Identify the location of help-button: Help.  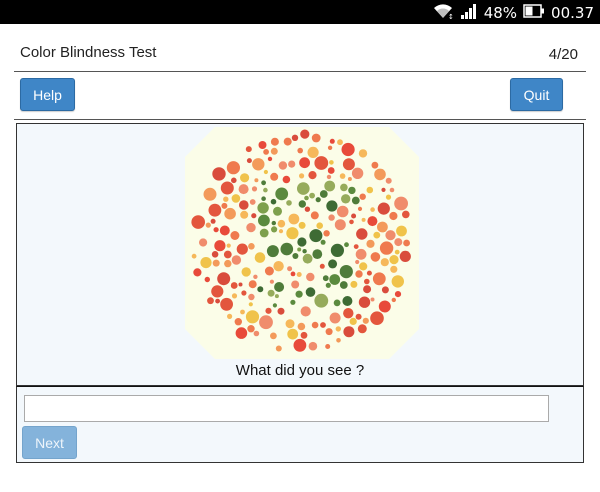
(47, 94).